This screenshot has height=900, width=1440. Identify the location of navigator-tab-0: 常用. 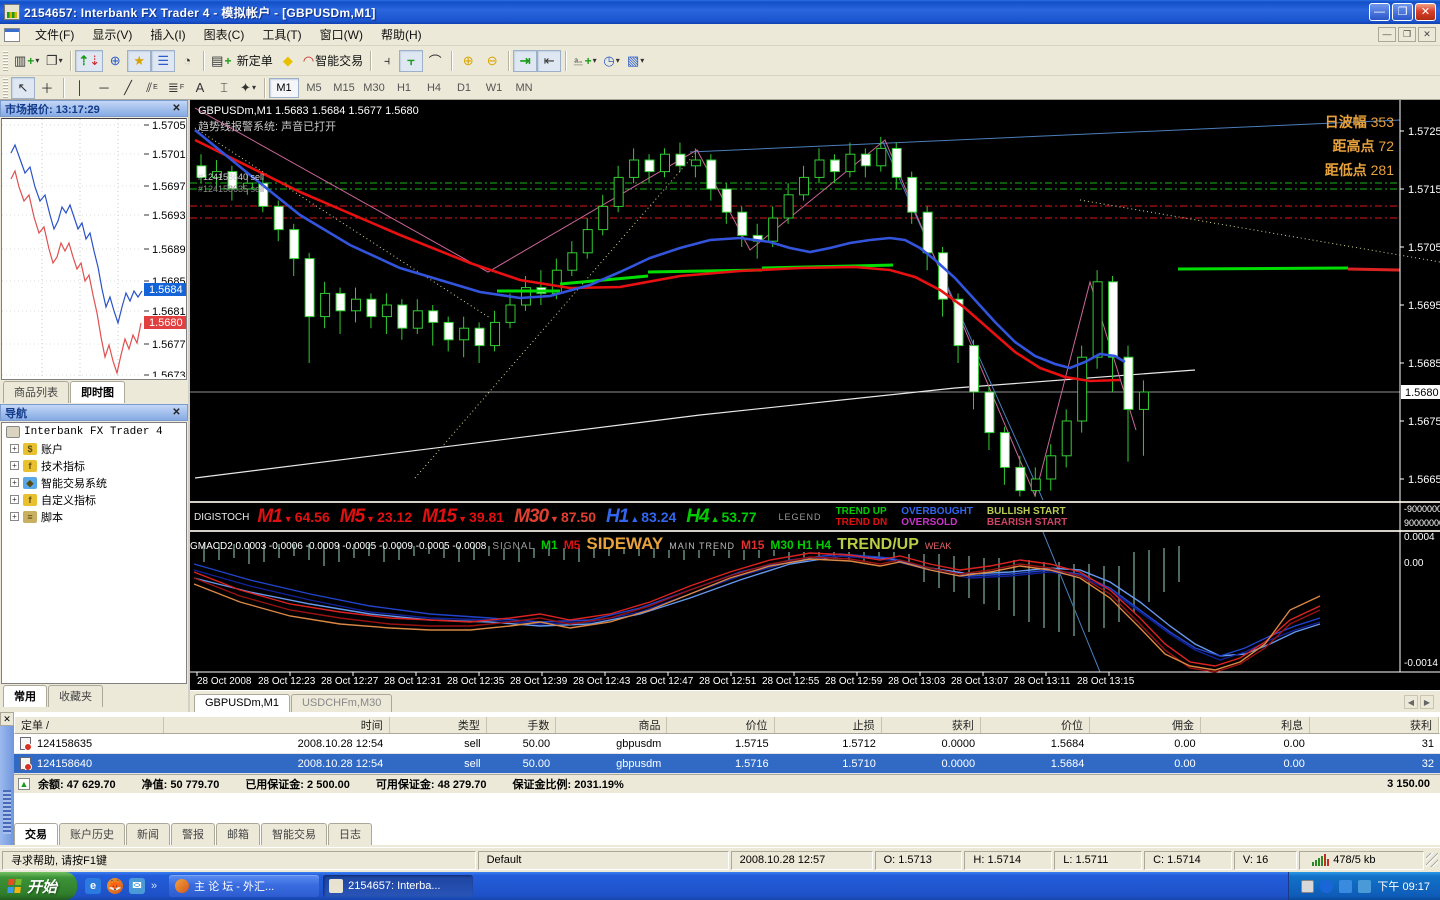
(25, 696).